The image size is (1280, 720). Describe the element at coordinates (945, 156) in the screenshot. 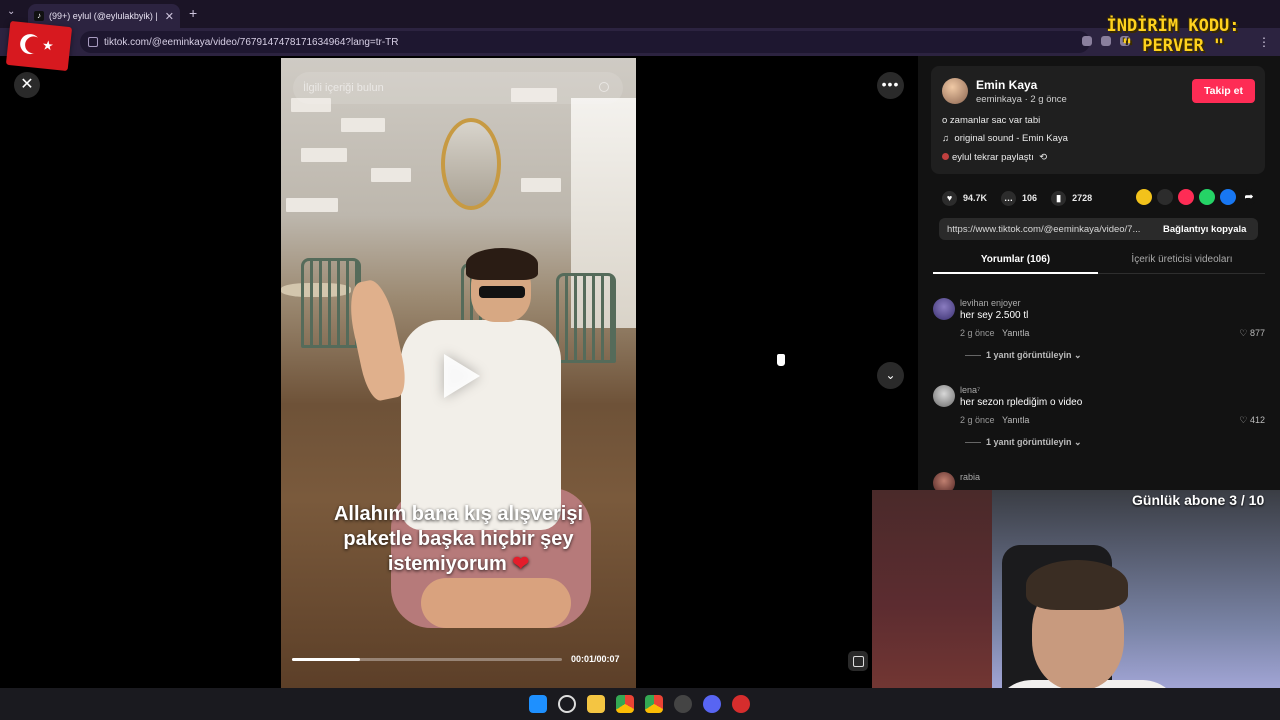

I see `reposter-avatar` at that location.